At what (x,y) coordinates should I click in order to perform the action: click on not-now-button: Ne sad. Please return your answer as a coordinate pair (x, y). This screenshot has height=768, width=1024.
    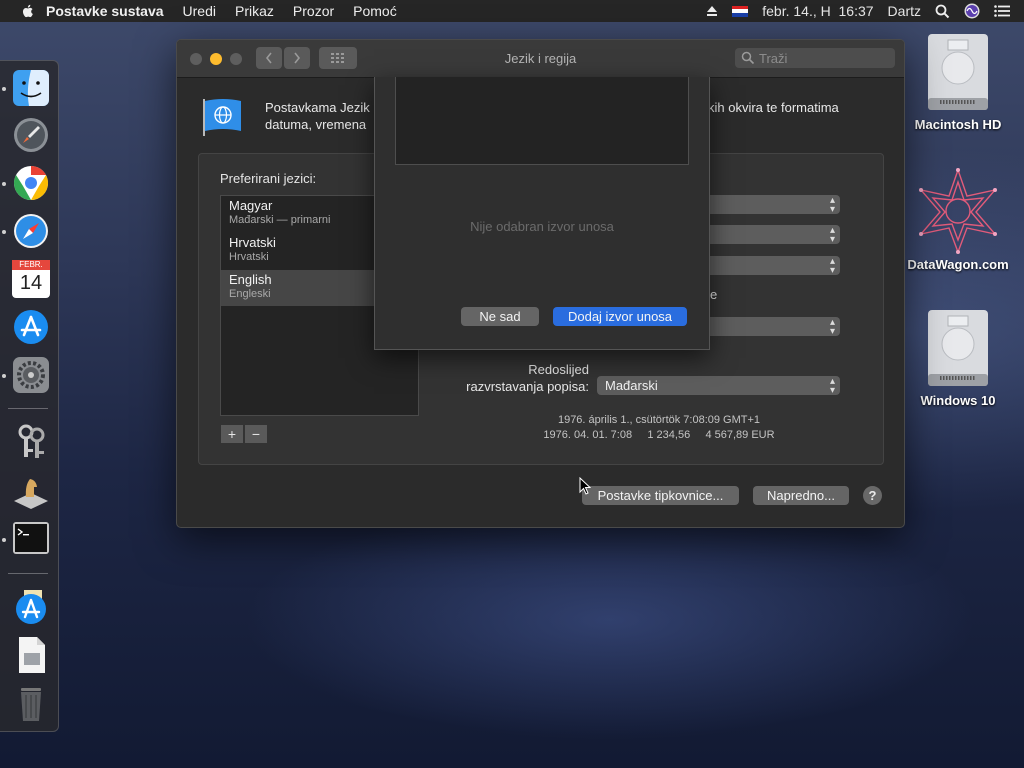
    Looking at the image, I should click on (500, 316).